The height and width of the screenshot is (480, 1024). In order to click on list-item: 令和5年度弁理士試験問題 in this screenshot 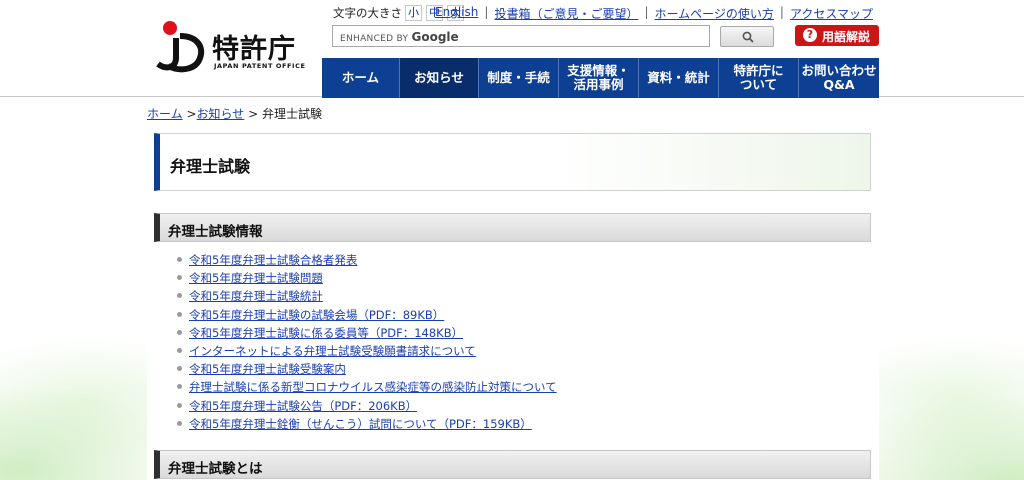, I will do `click(367, 279)`.